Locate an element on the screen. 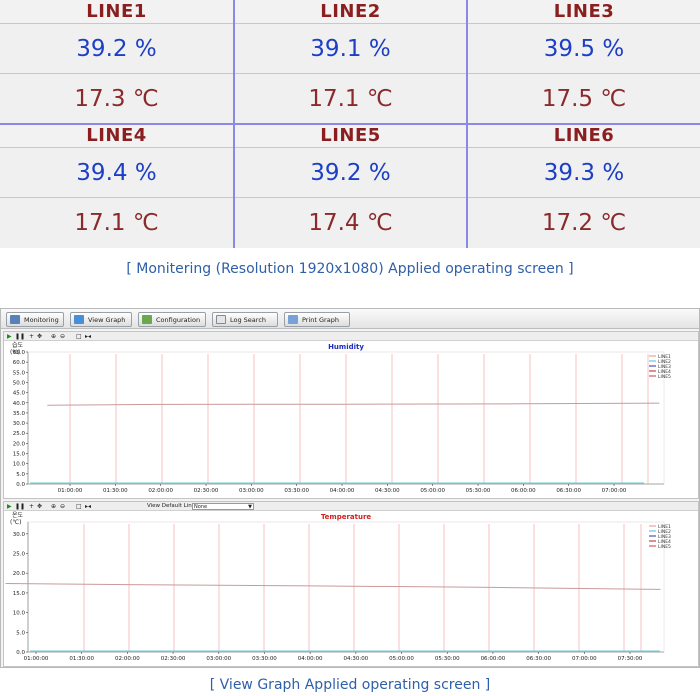 The height and width of the screenshot is (696, 700). line-card: LINE5 39.2 % 17.4 ℃ is located at coordinates (350, 186).